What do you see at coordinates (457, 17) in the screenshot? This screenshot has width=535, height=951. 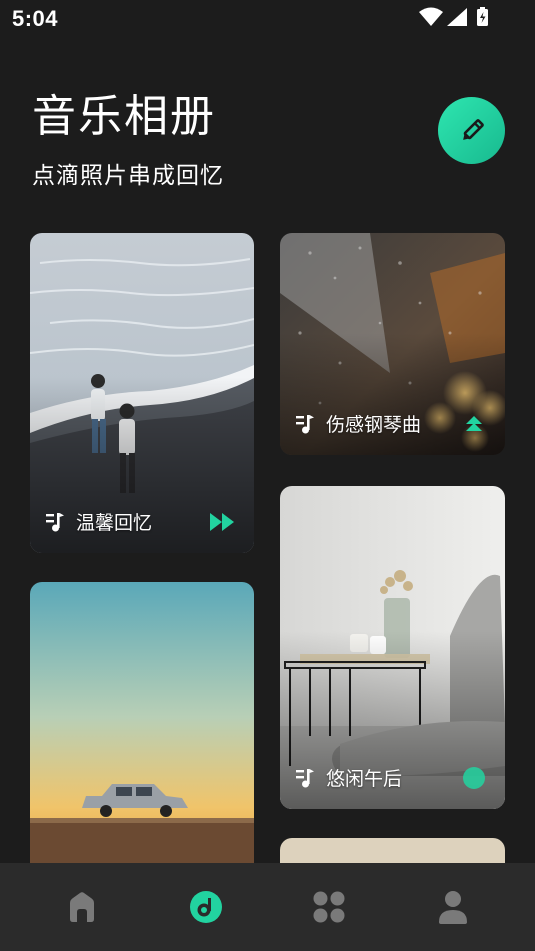 I see `signal-icon` at bounding box center [457, 17].